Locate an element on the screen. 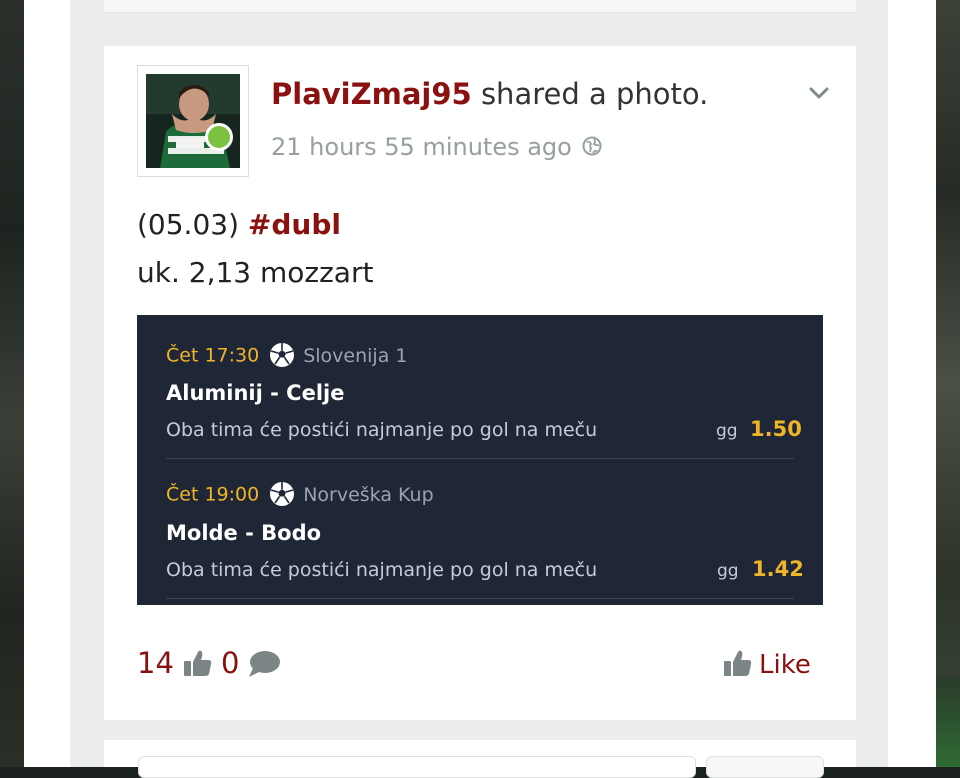  match-1-meta: Čet 17:30 Slovenija 1 is located at coordinates (286, 357).